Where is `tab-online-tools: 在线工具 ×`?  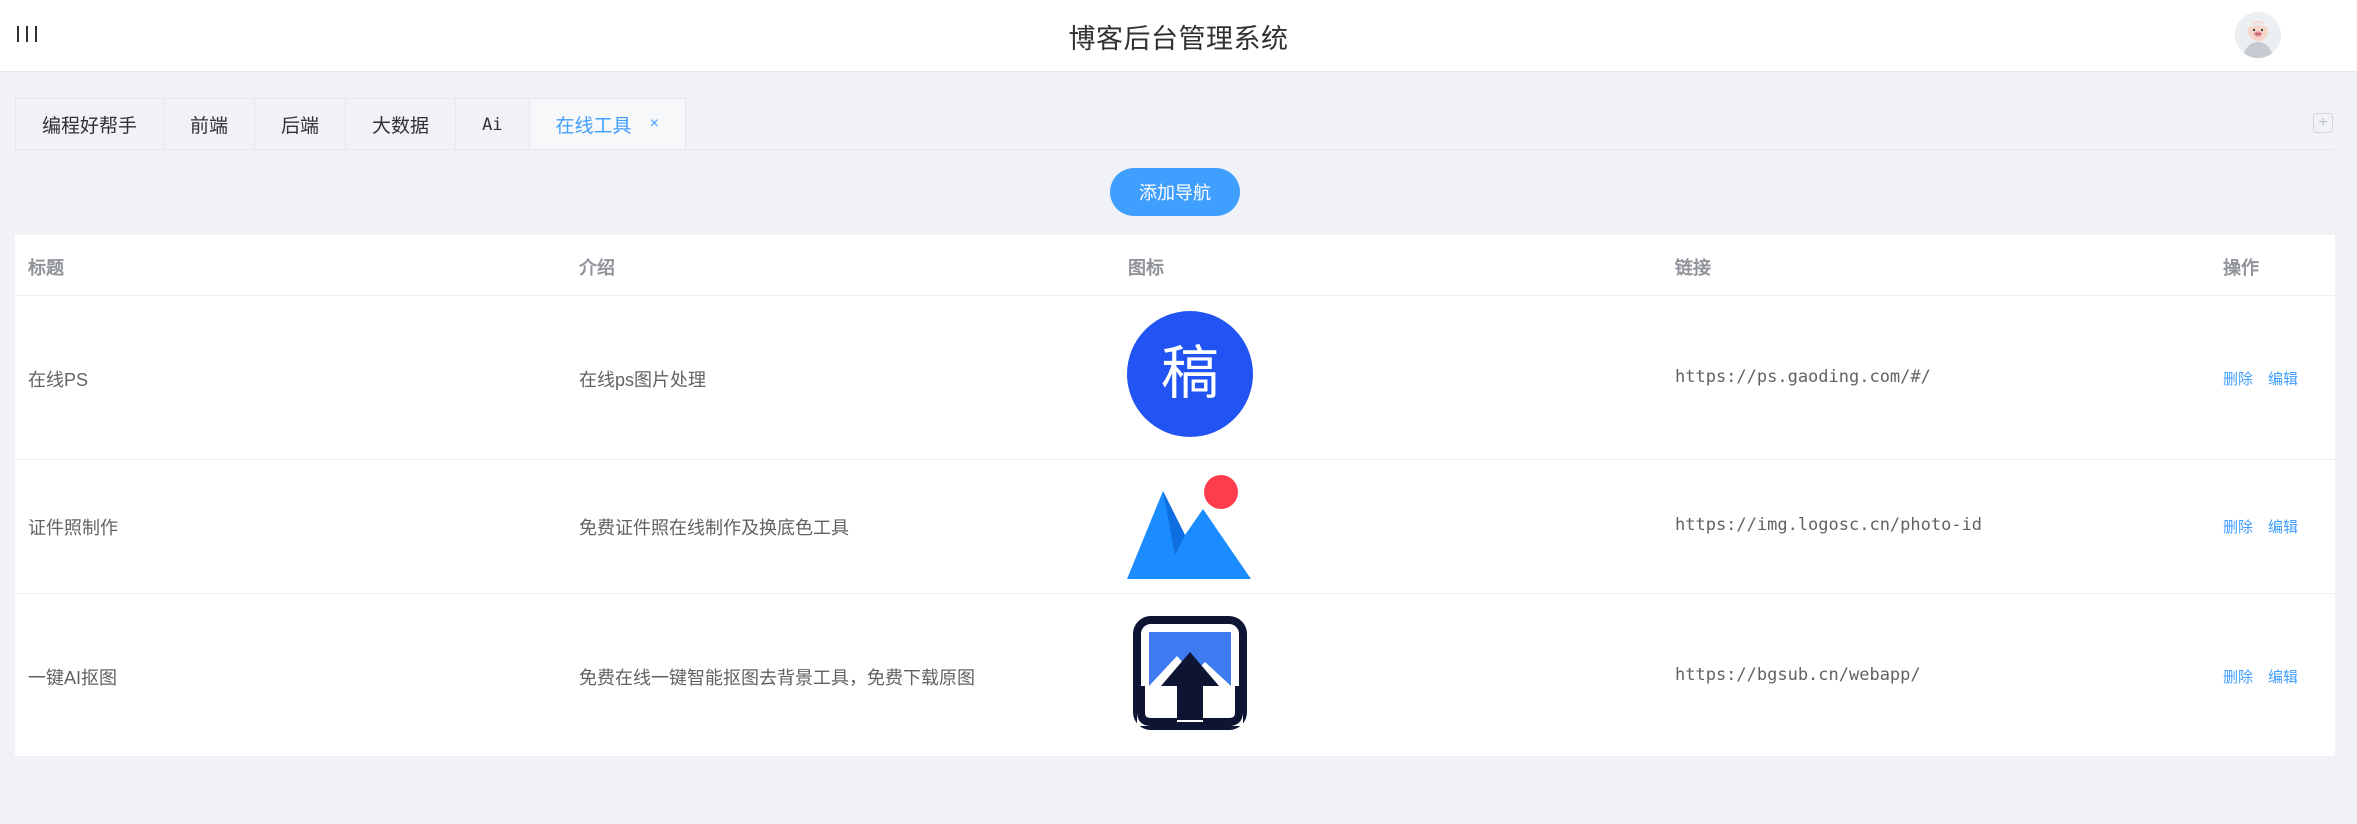 tab-online-tools: 在线工具 × is located at coordinates (607, 124).